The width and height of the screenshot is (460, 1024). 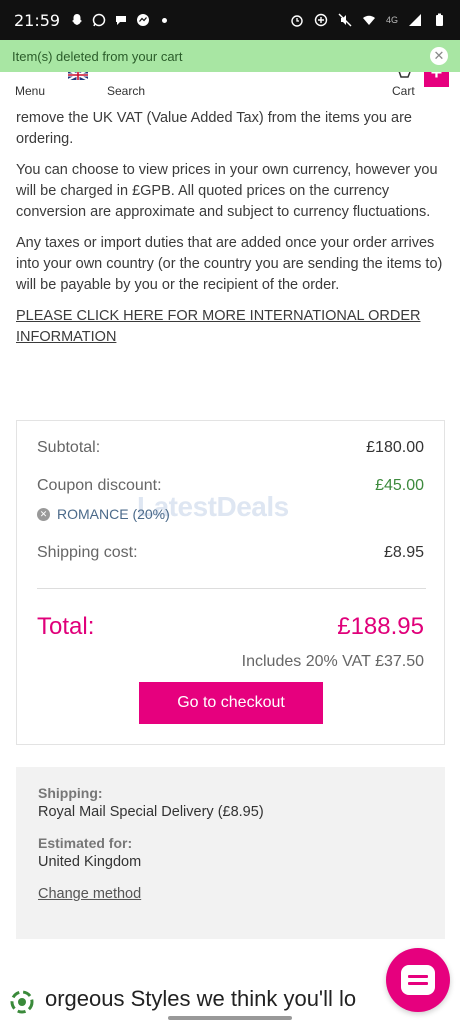 What do you see at coordinates (22, 1002) in the screenshot?
I see `loading-spinner-icon` at bounding box center [22, 1002].